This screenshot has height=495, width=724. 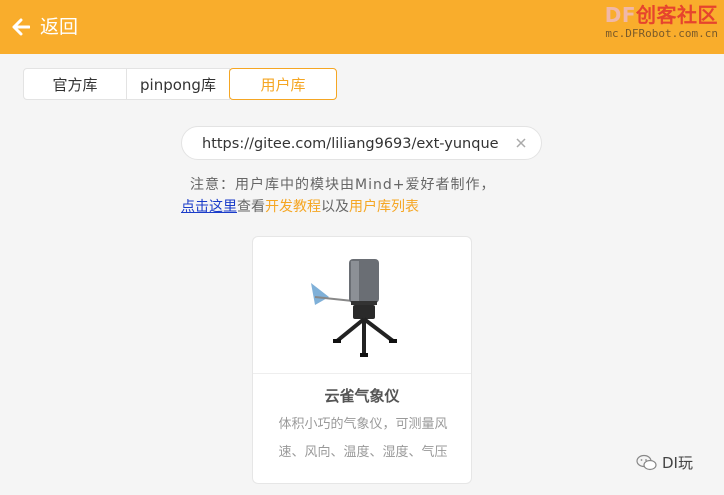 I want to click on view-text: 查看, so click(x=251, y=207).